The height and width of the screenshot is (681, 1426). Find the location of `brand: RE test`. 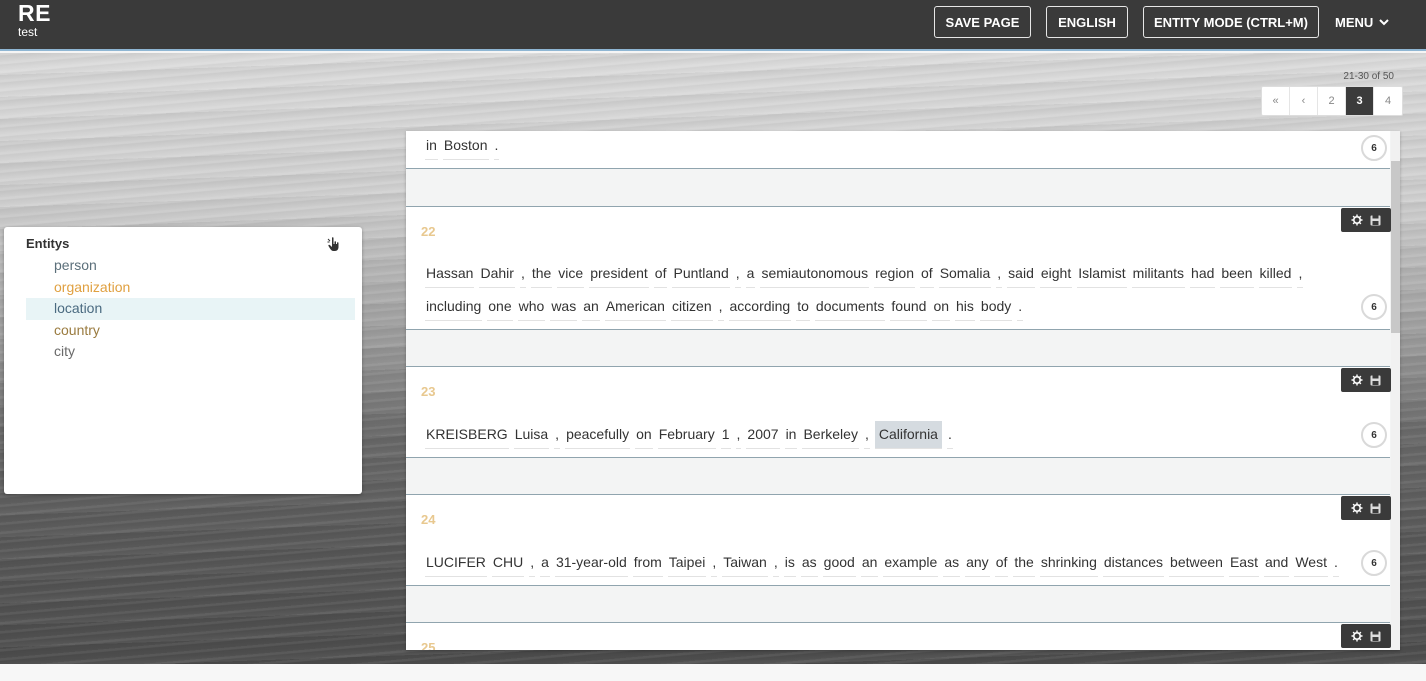

brand: RE test is located at coordinates (34, 19).